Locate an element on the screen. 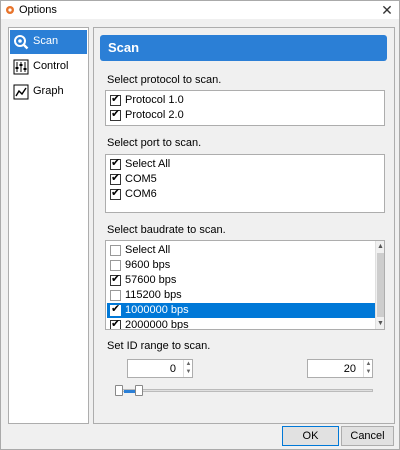 Image resolution: width=400 pixels, height=450 pixels. sidebar-item-scan: Scan is located at coordinates (48, 42).